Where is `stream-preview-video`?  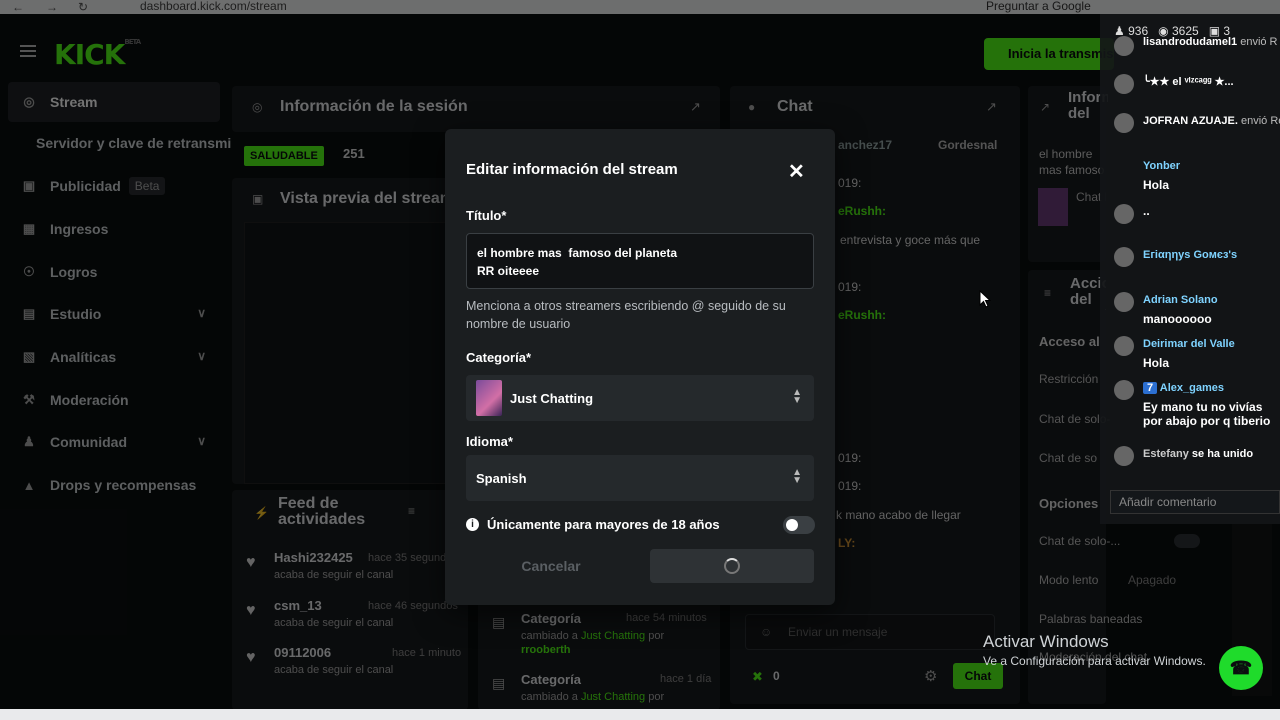 stream-preview-video is located at coordinates (350, 353).